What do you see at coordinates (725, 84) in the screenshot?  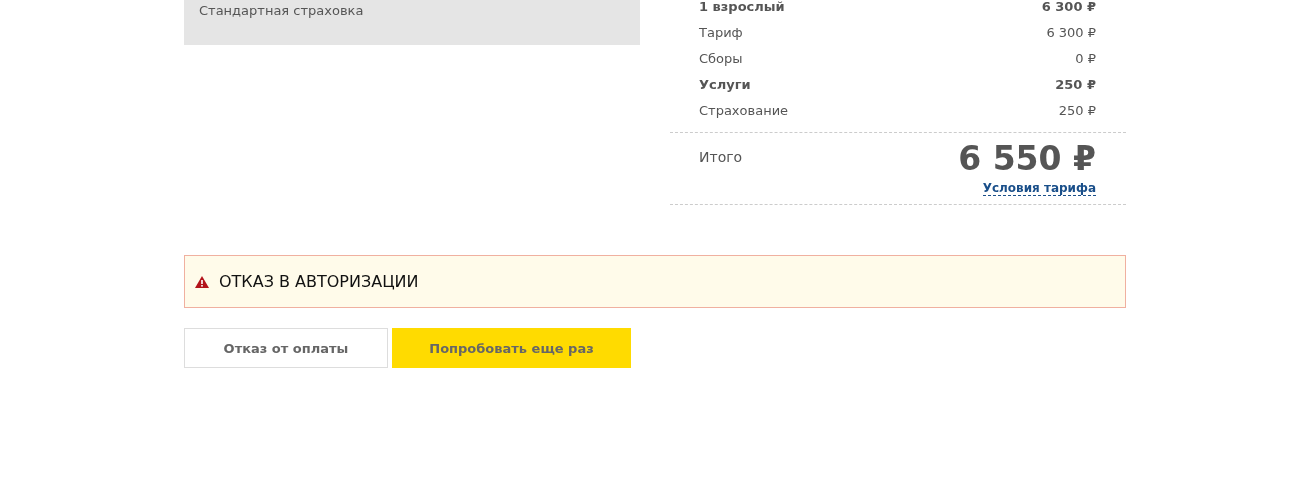 I see `price-label: Услуги` at bounding box center [725, 84].